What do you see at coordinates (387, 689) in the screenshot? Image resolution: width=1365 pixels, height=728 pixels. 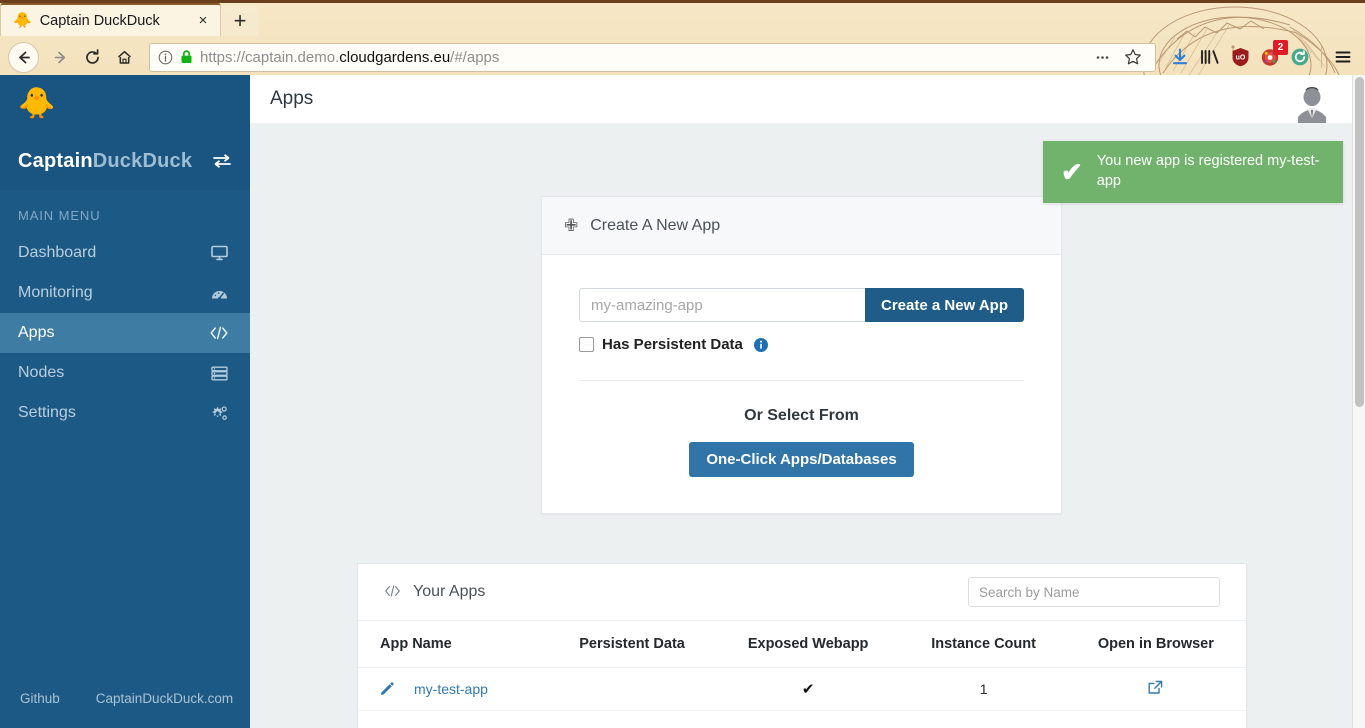 I see `pencil-icon` at bounding box center [387, 689].